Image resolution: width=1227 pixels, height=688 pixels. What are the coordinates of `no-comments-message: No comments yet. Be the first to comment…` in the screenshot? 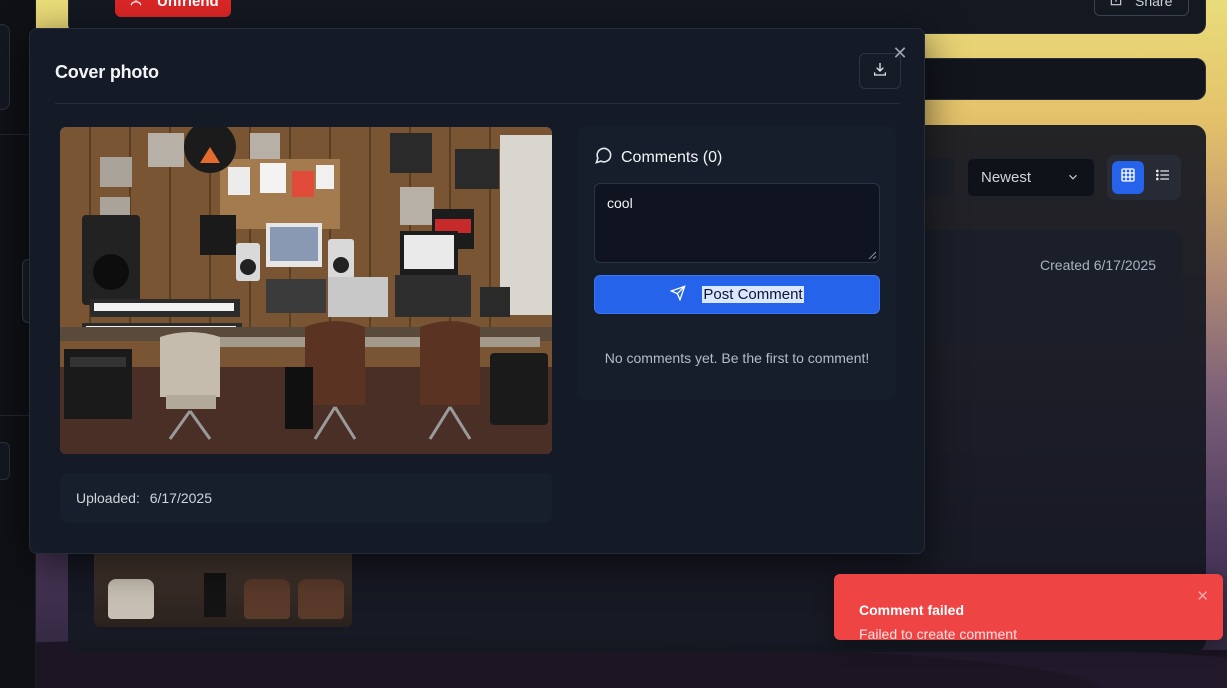 It's located at (737, 358).